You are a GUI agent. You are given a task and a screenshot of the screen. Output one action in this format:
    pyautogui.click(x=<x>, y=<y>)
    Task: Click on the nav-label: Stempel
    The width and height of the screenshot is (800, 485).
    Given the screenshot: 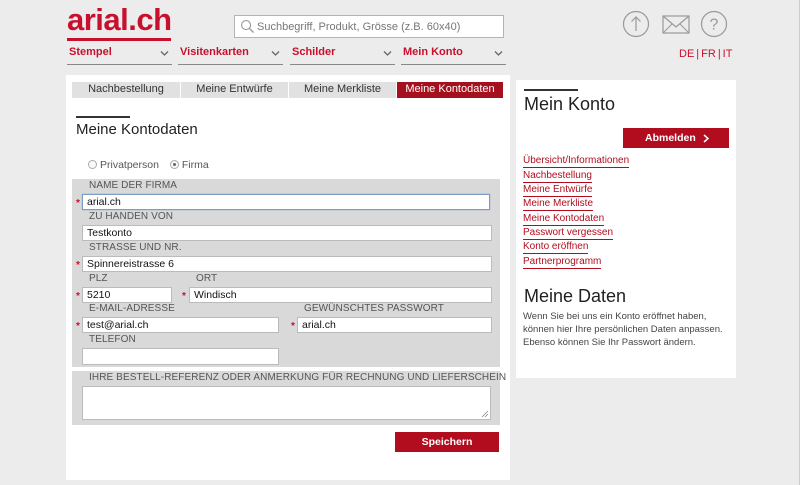 What is the action you would take?
    pyautogui.click(x=90, y=52)
    